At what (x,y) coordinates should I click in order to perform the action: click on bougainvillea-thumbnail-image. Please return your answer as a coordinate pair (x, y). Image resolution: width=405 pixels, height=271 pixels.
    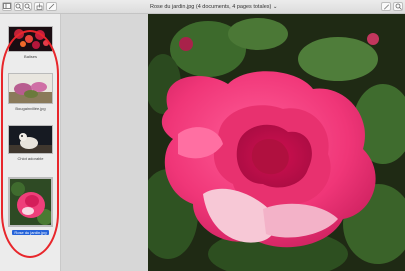
    Looking at the image, I should click on (30, 88).